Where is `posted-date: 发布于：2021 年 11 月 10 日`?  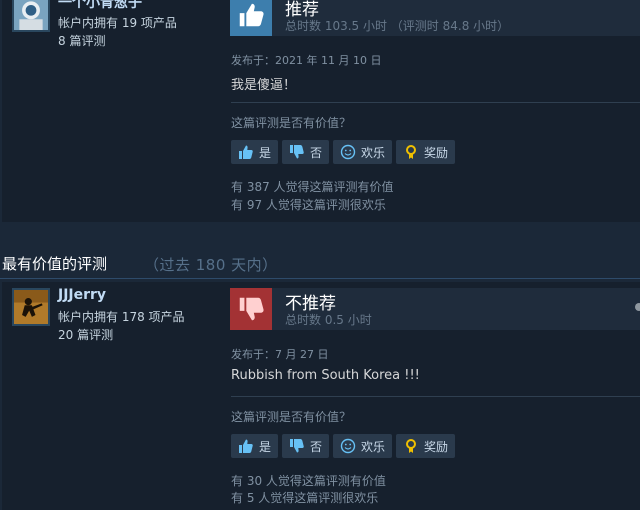
posted-date: 发布于：2021 年 11 月 10 日 is located at coordinates (306, 60).